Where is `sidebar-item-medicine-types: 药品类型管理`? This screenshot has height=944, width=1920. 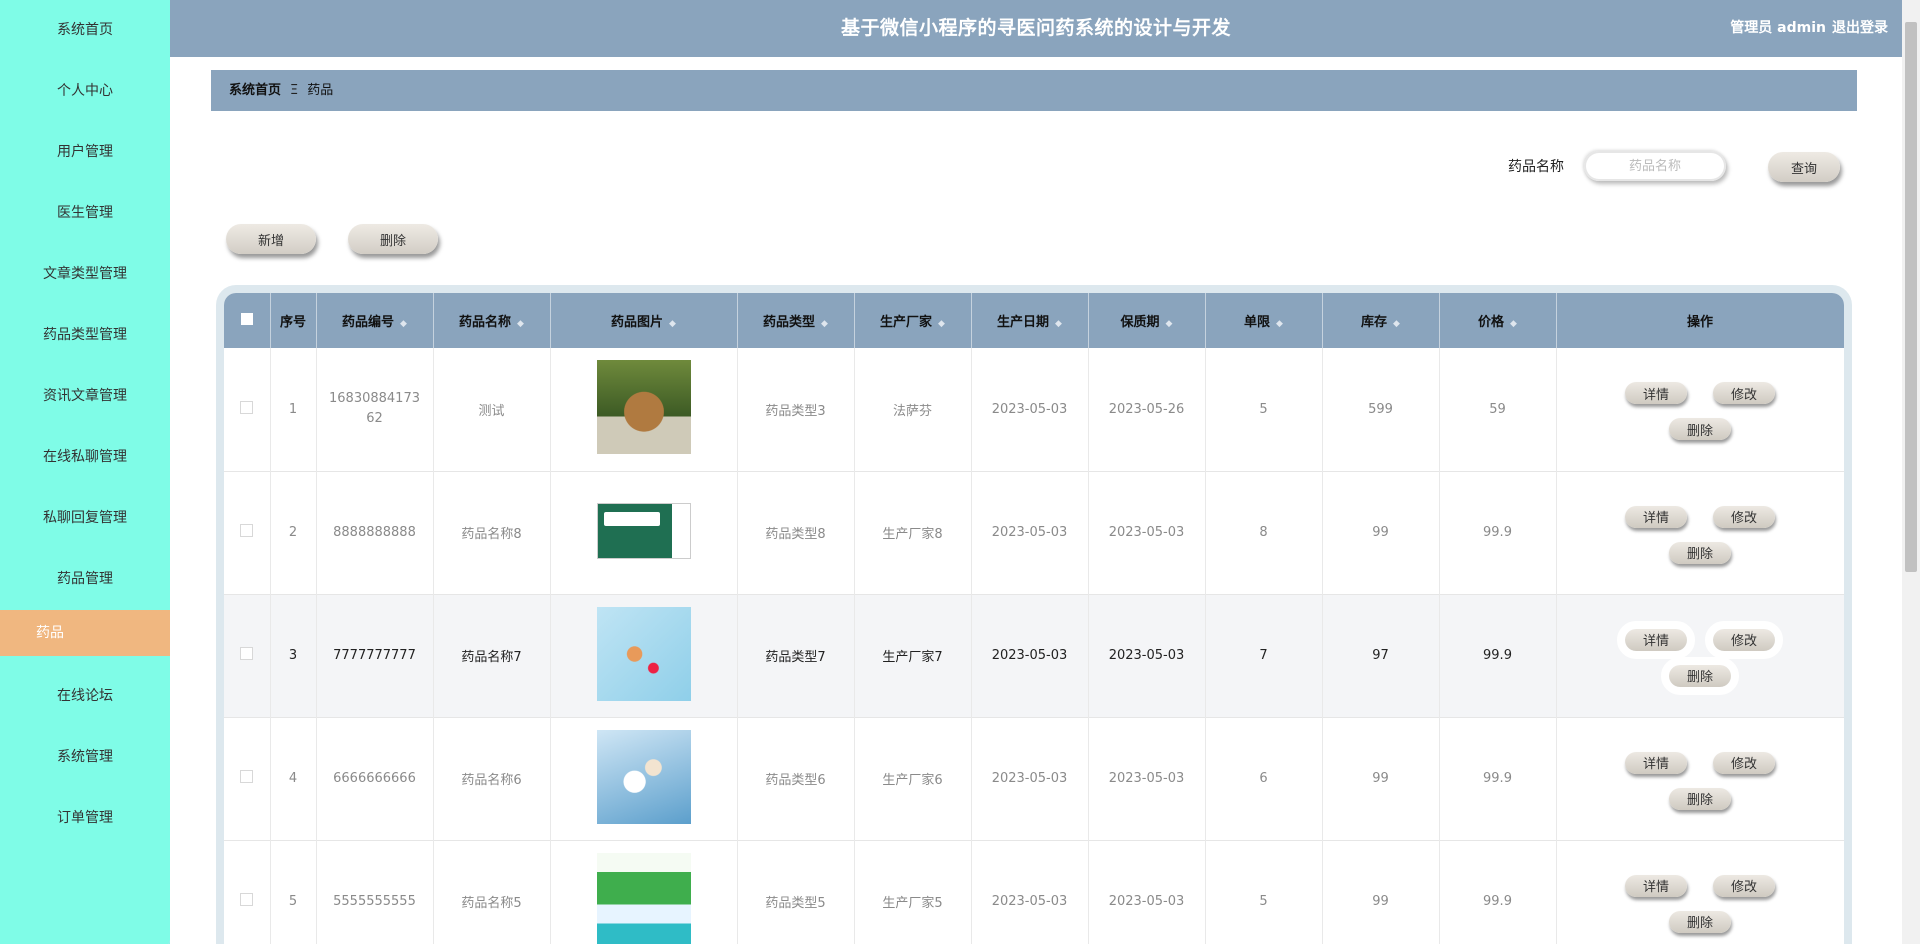
sidebar-item-medicine-types: 药品类型管理 is located at coordinates (85, 335).